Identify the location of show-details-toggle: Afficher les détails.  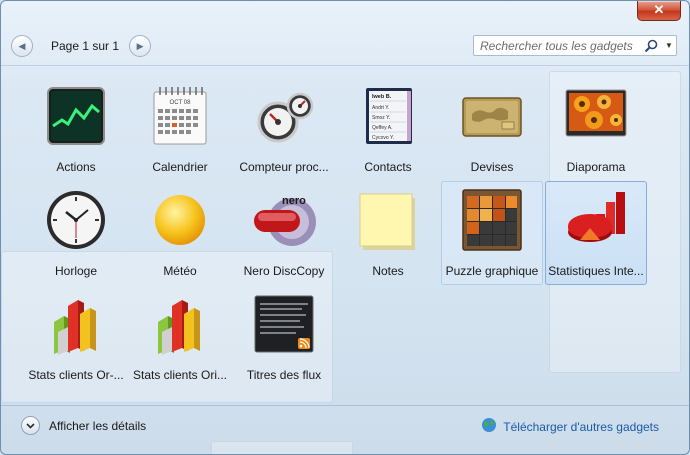
(83, 425).